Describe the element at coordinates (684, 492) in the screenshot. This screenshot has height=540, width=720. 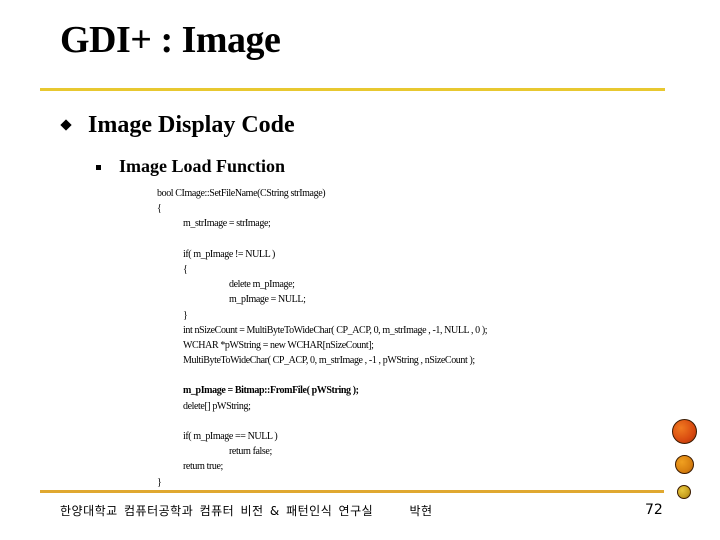
I see `decorative-circle-small-icon` at that location.